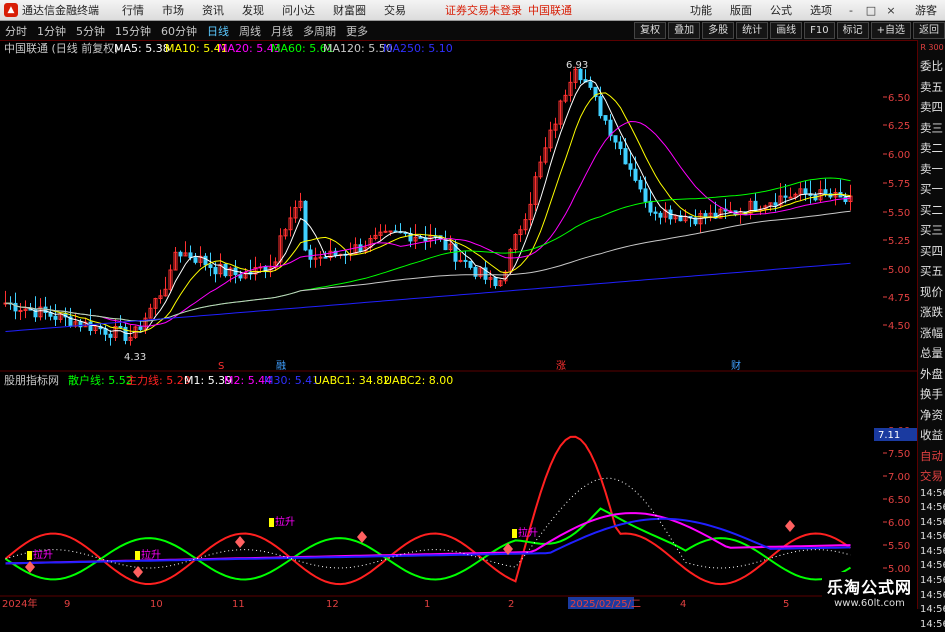 This screenshot has width=945, height=632. Describe the element at coordinates (133, 10) in the screenshot. I see `menu-quotes: 行情` at that location.